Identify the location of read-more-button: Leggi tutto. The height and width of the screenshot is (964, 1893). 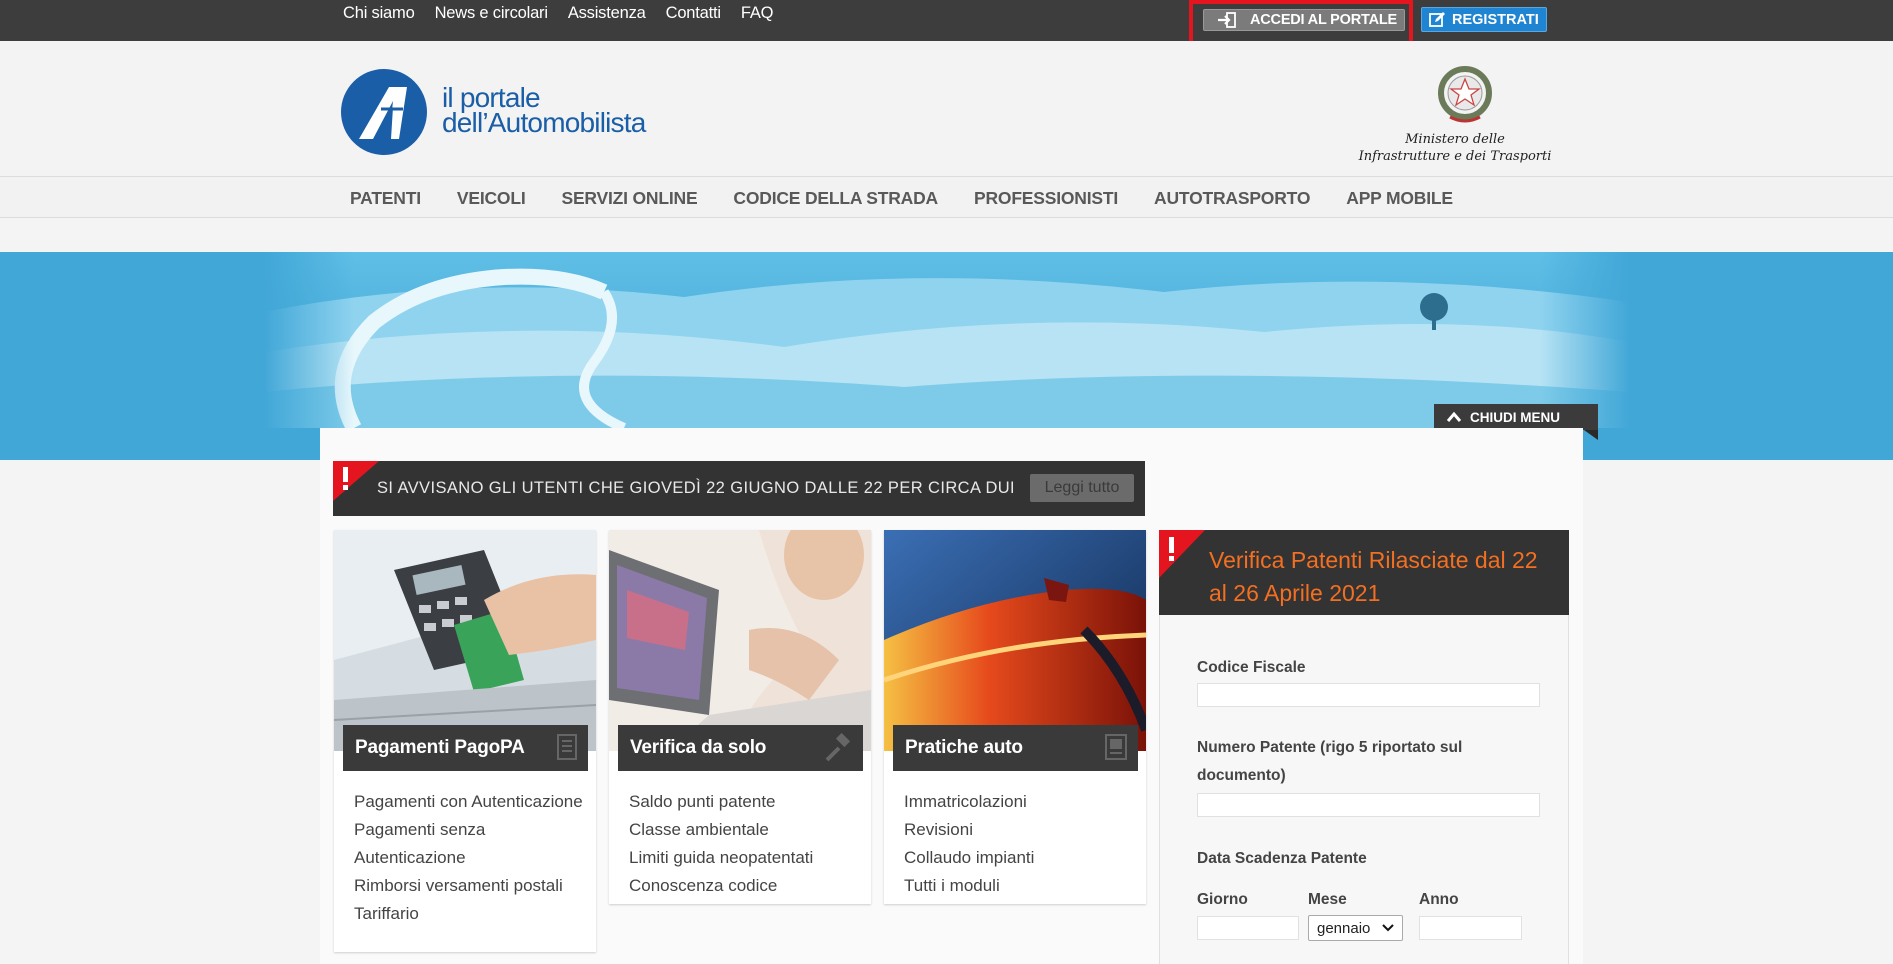
(1082, 488).